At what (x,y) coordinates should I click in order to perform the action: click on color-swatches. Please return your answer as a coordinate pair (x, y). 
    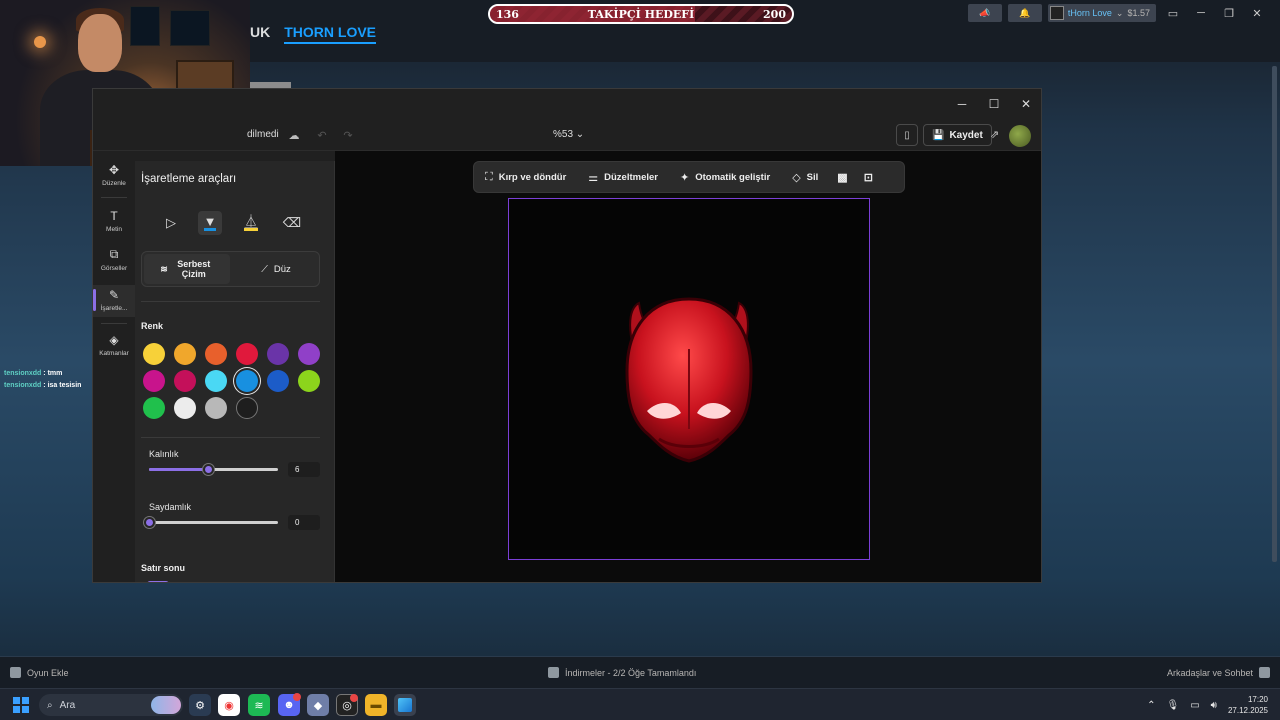
    Looking at the image, I should click on (231, 381).